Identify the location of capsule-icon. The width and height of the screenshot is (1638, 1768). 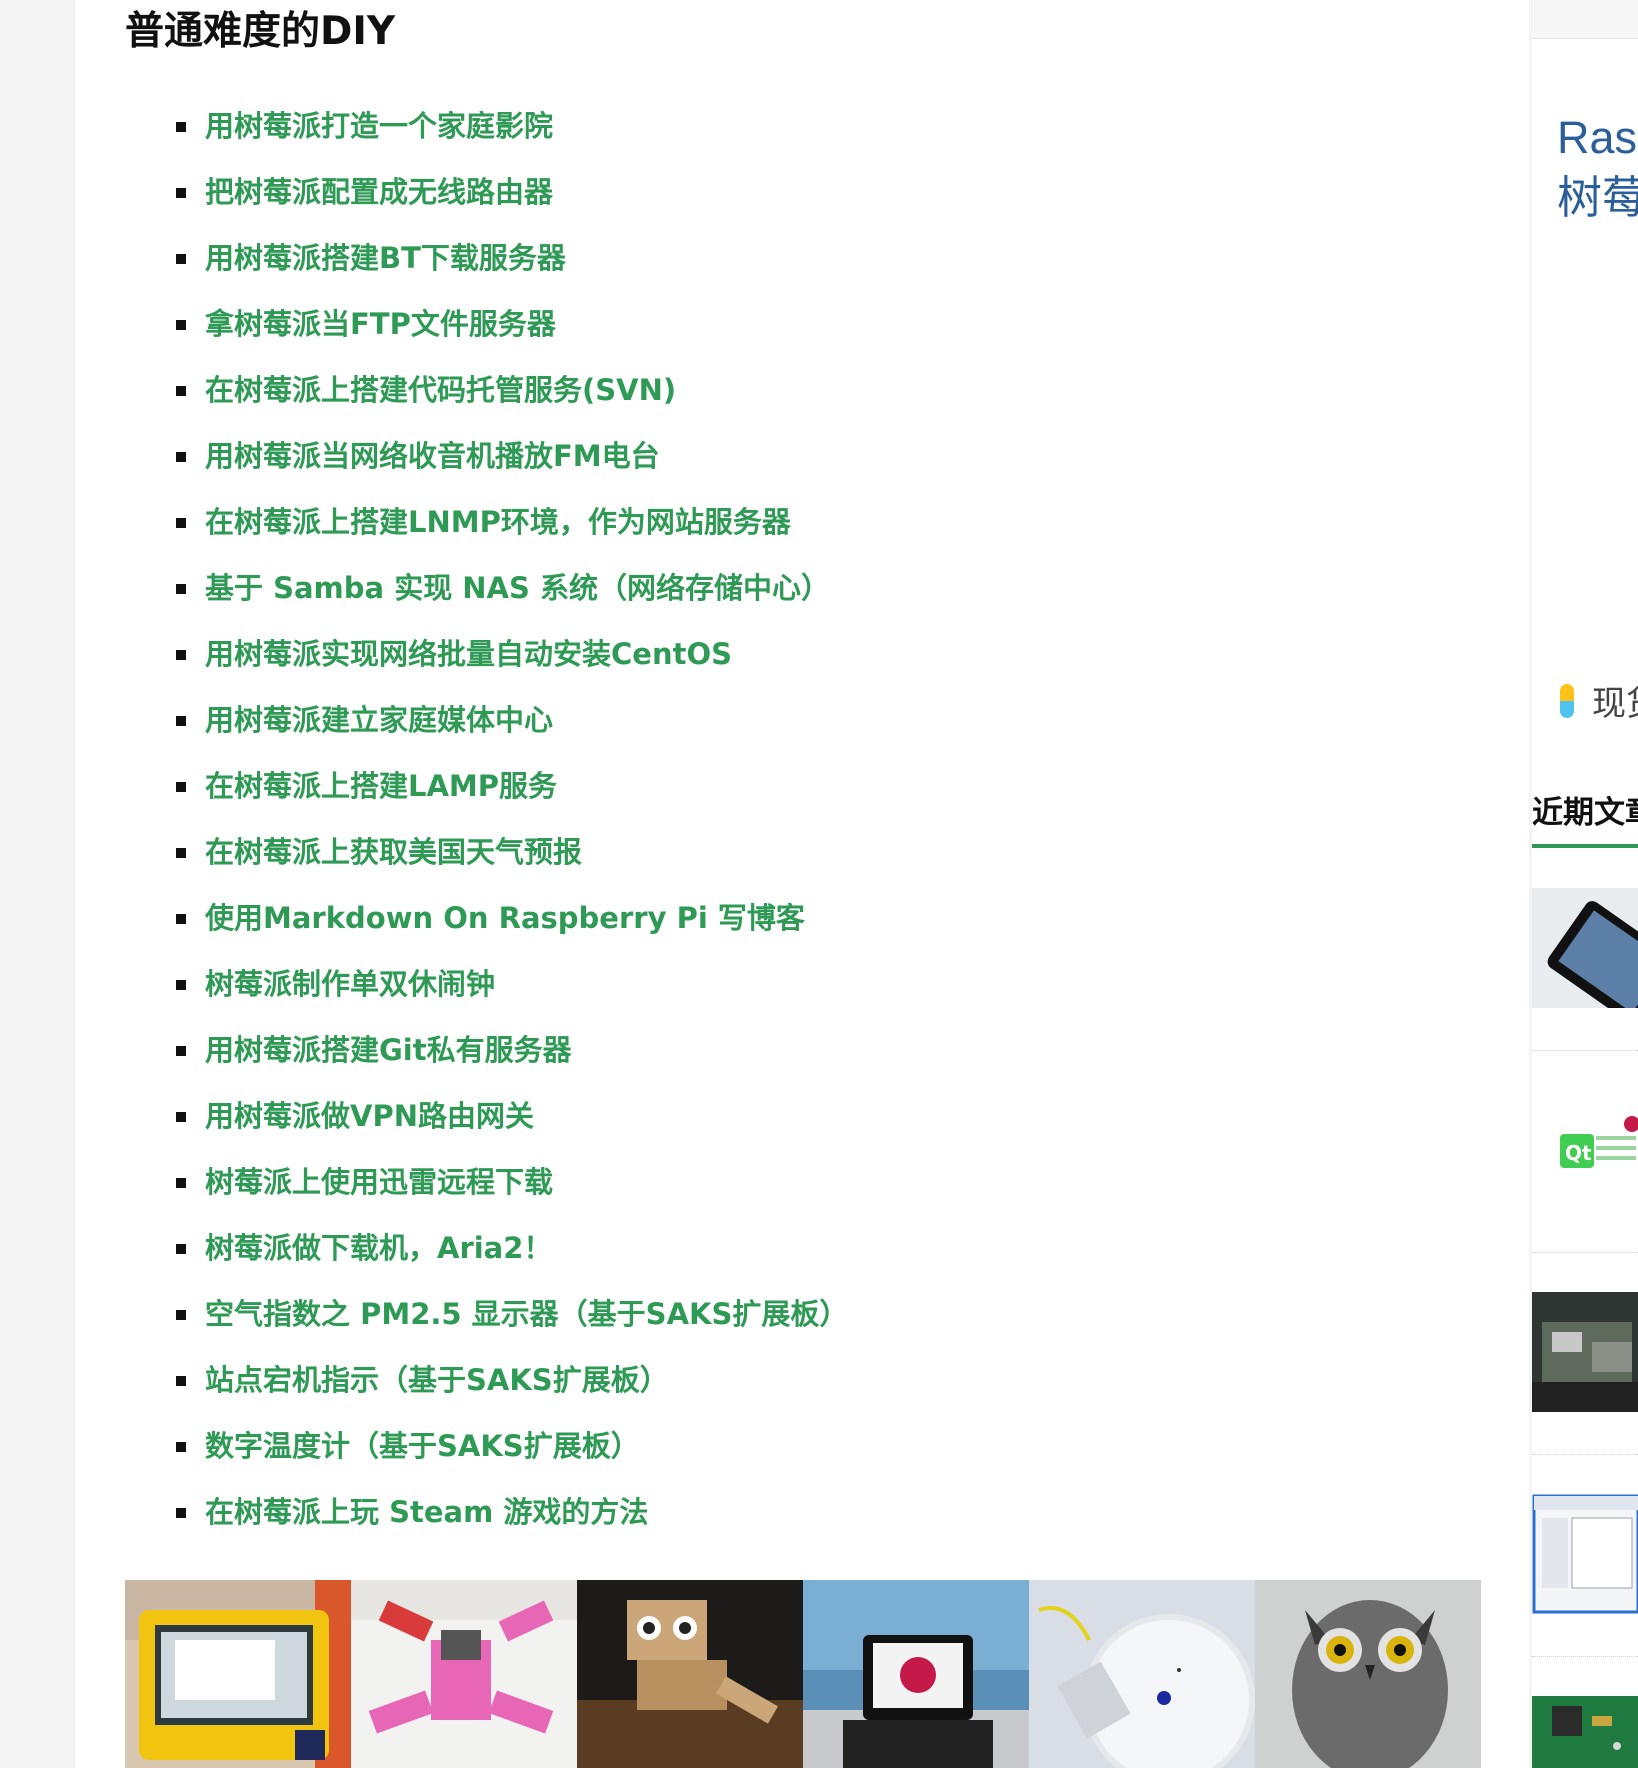
(1567, 700).